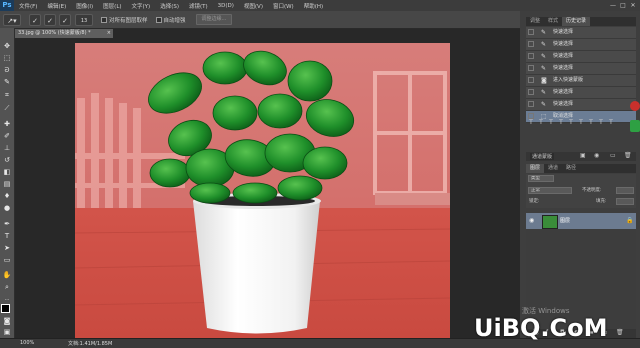 This screenshot has height=348, width=640. I want to click on new-selection-icon: ✓, so click(35, 19).